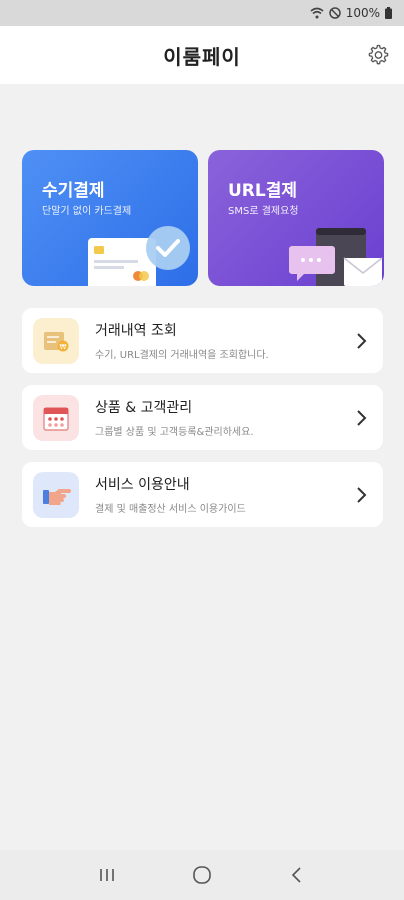  What do you see at coordinates (202, 340) in the screenshot?
I see `menu-item-transaction-history: ₩ 거래내역 조회 수기, URL결제의 거래내역을 조회합니다.` at bounding box center [202, 340].